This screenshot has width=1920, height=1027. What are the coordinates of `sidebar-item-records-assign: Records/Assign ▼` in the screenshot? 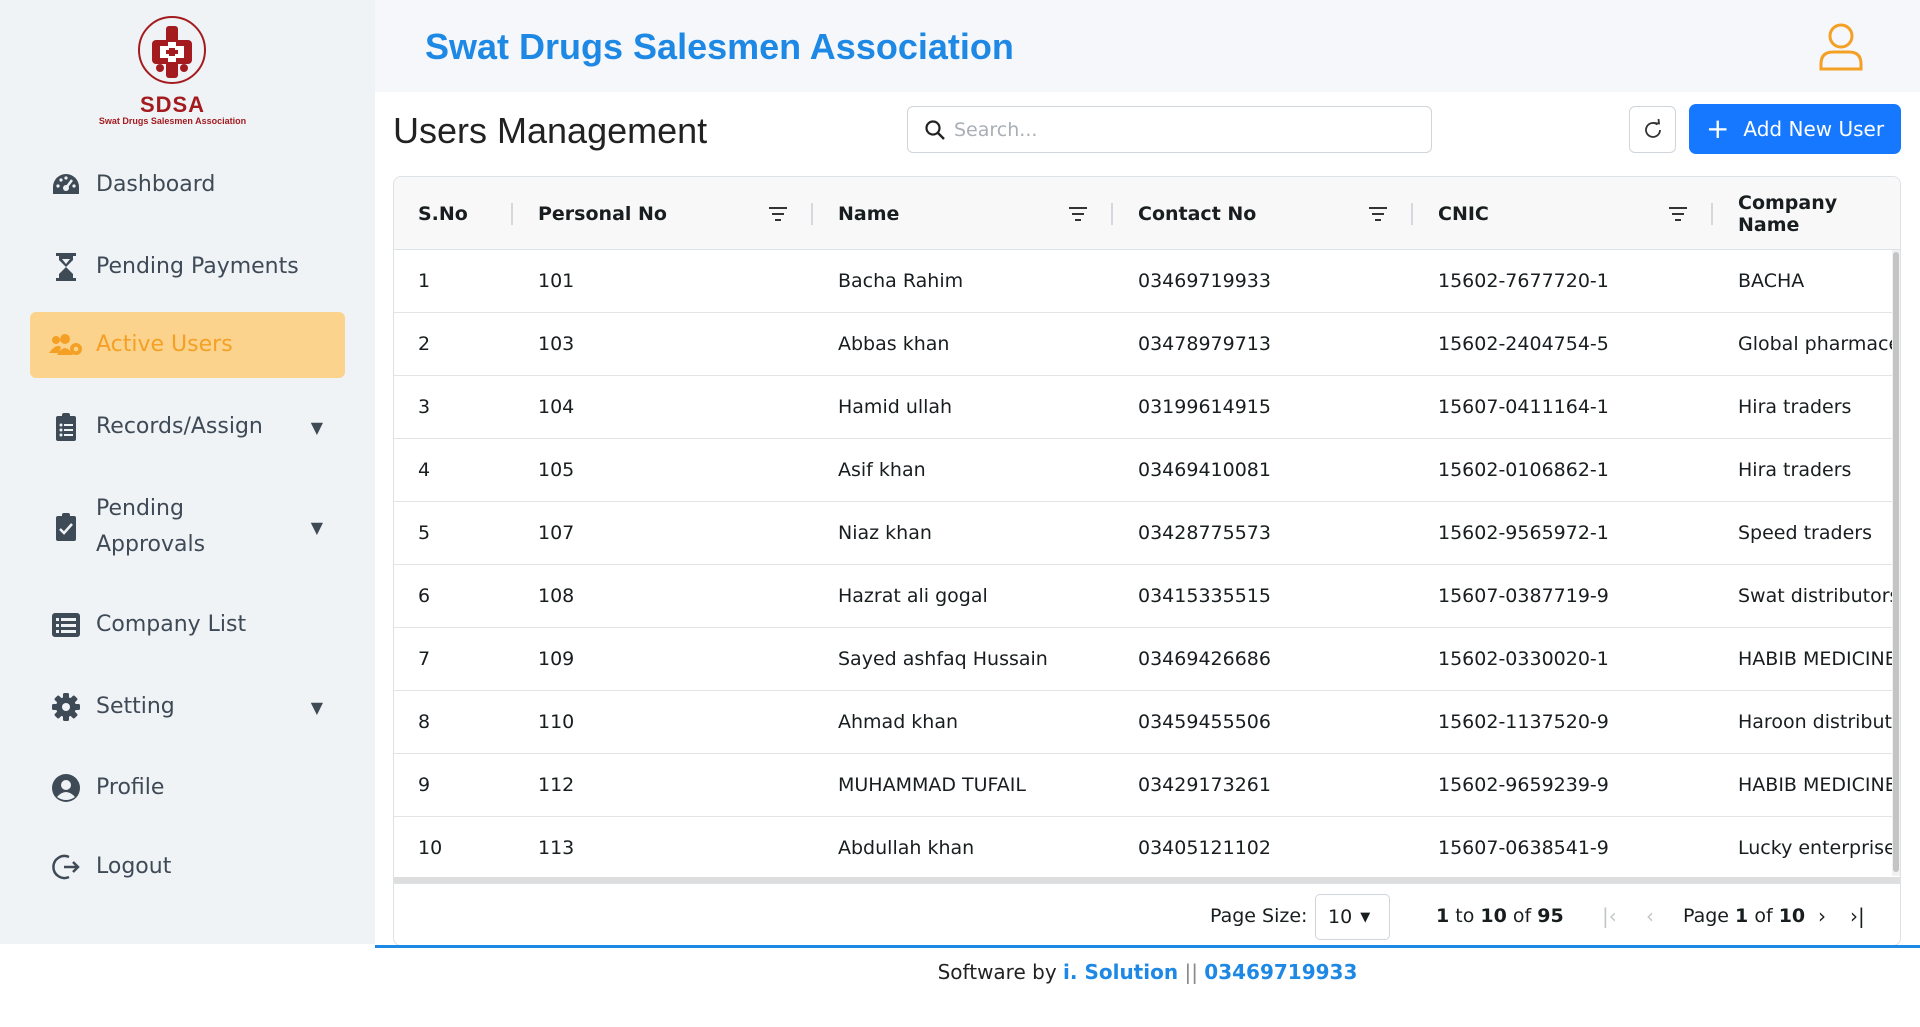 It's located at (187, 427).